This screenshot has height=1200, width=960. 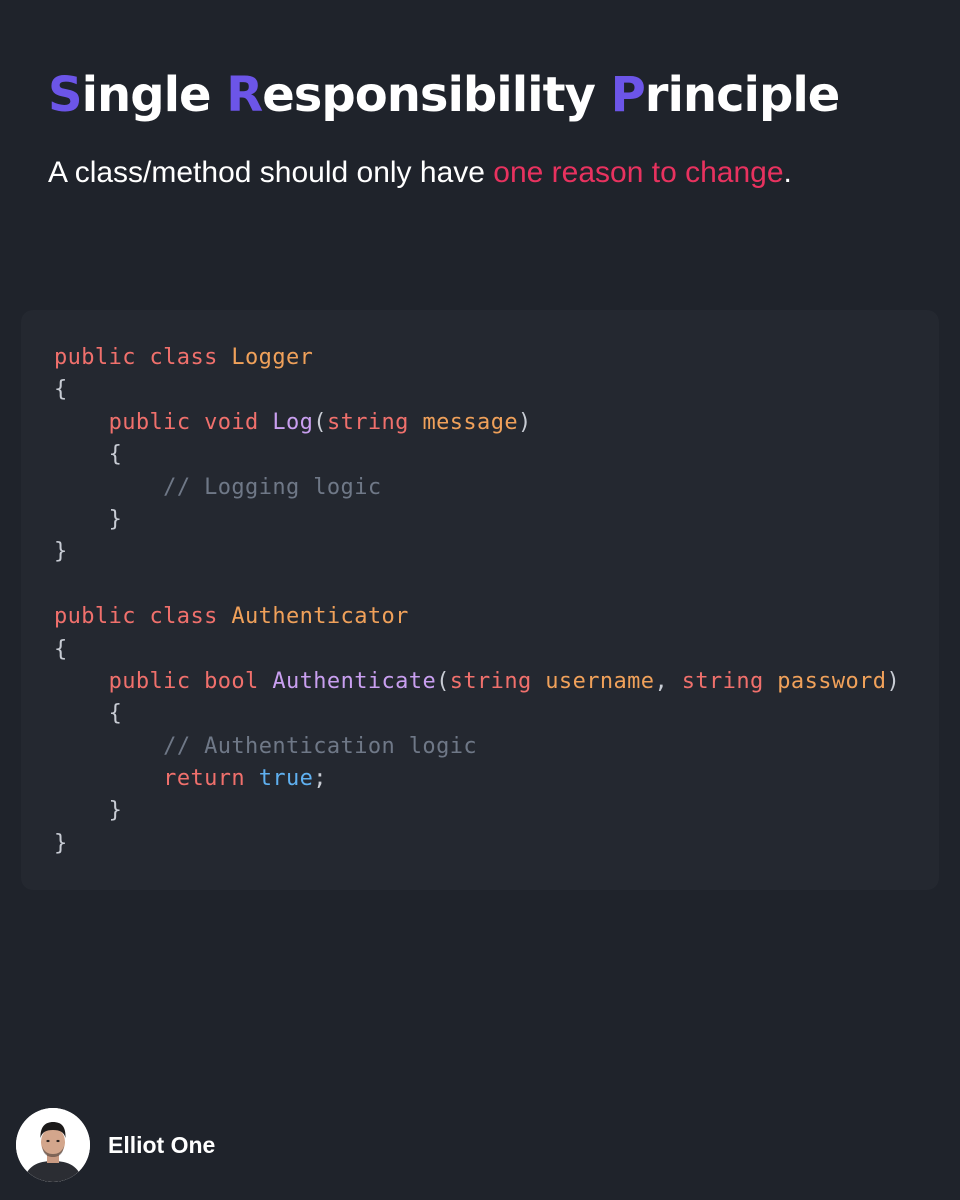 I want to click on code-line: // Authentication logic, so click(x=477, y=747).